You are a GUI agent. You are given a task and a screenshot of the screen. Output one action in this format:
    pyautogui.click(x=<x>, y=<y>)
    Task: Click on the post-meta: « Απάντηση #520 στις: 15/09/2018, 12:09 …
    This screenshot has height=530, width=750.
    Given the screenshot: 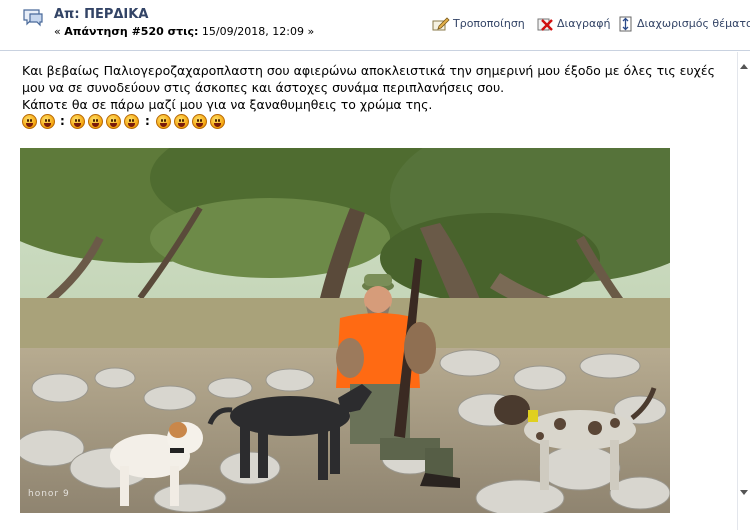 What is the action you would take?
    pyautogui.click(x=184, y=31)
    